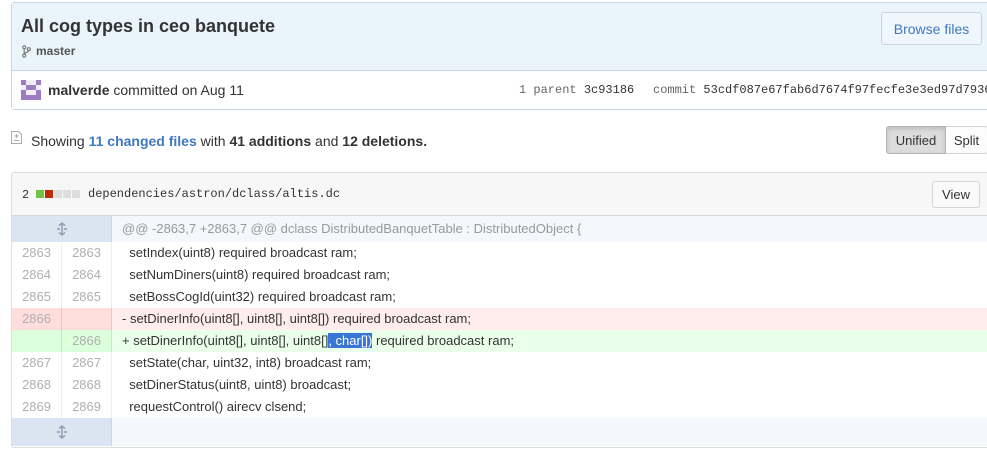 The width and height of the screenshot is (987, 465). What do you see at coordinates (327, 141) in the screenshot?
I see `and-label: and` at bounding box center [327, 141].